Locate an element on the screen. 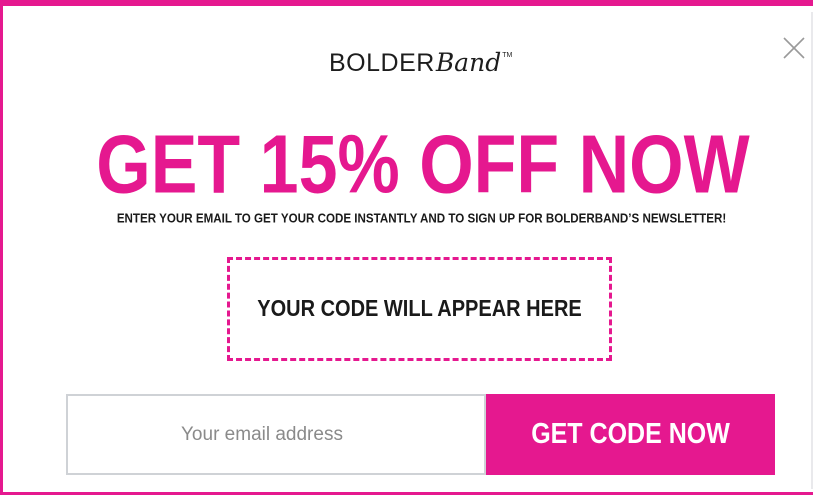 This screenshot has height=495, width=813. close-icon is located at coordinates (794, 48).